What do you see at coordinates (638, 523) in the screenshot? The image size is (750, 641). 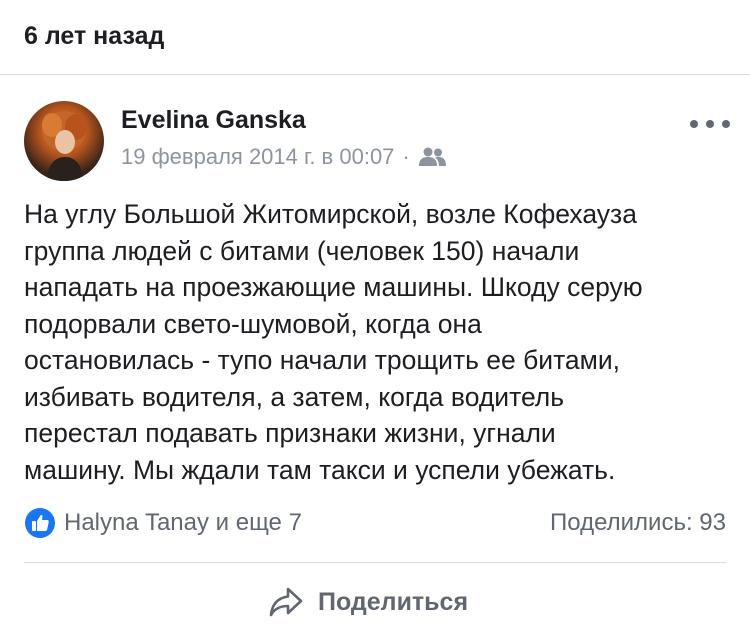 I see `shares-count: Поделились: 93` at bounding box center [638, 523].